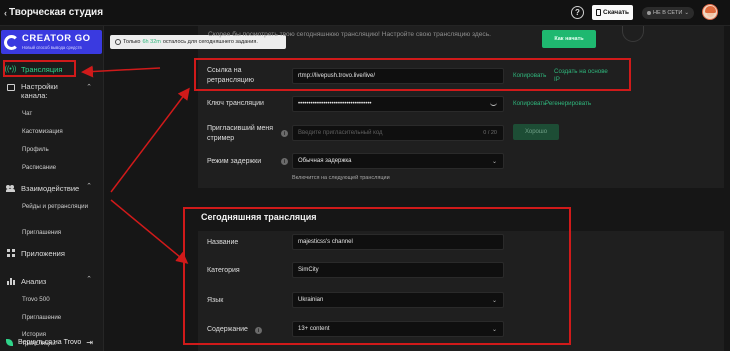 The image size is (730, 351). Describe the element at coordinates (341, 178) in the screenshot. I see `delay-note: Включится на следующей трансляции` at that location.